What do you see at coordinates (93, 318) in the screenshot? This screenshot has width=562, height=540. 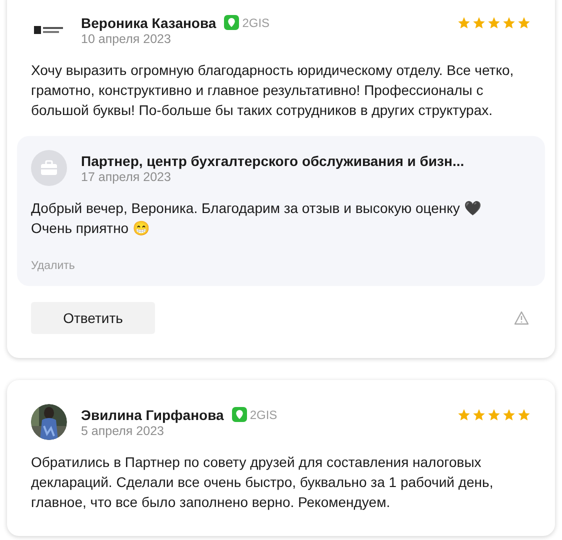 I see `reply-button: Ответить` at bounding box center [93, 318].